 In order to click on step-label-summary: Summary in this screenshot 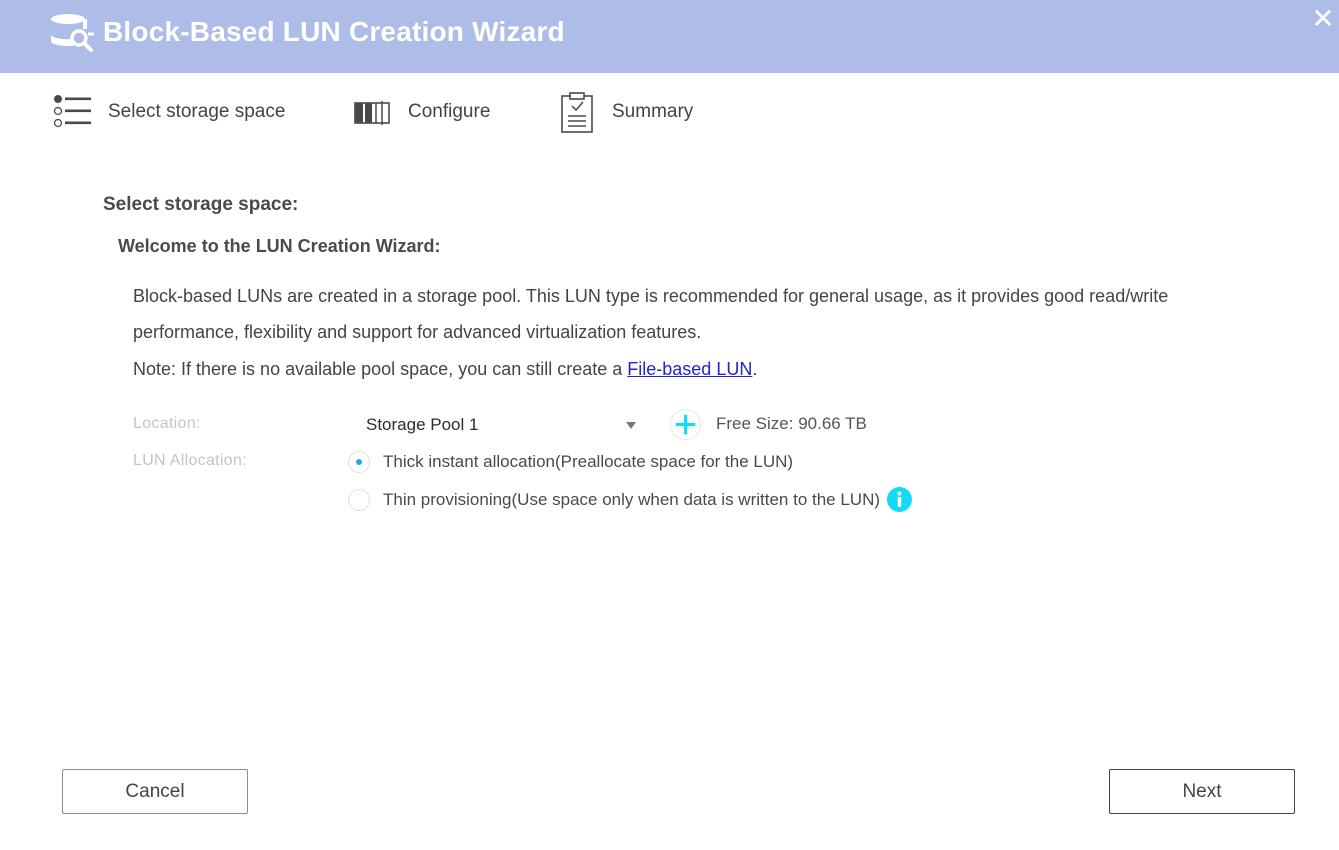, I will do `click(653, 111)`.